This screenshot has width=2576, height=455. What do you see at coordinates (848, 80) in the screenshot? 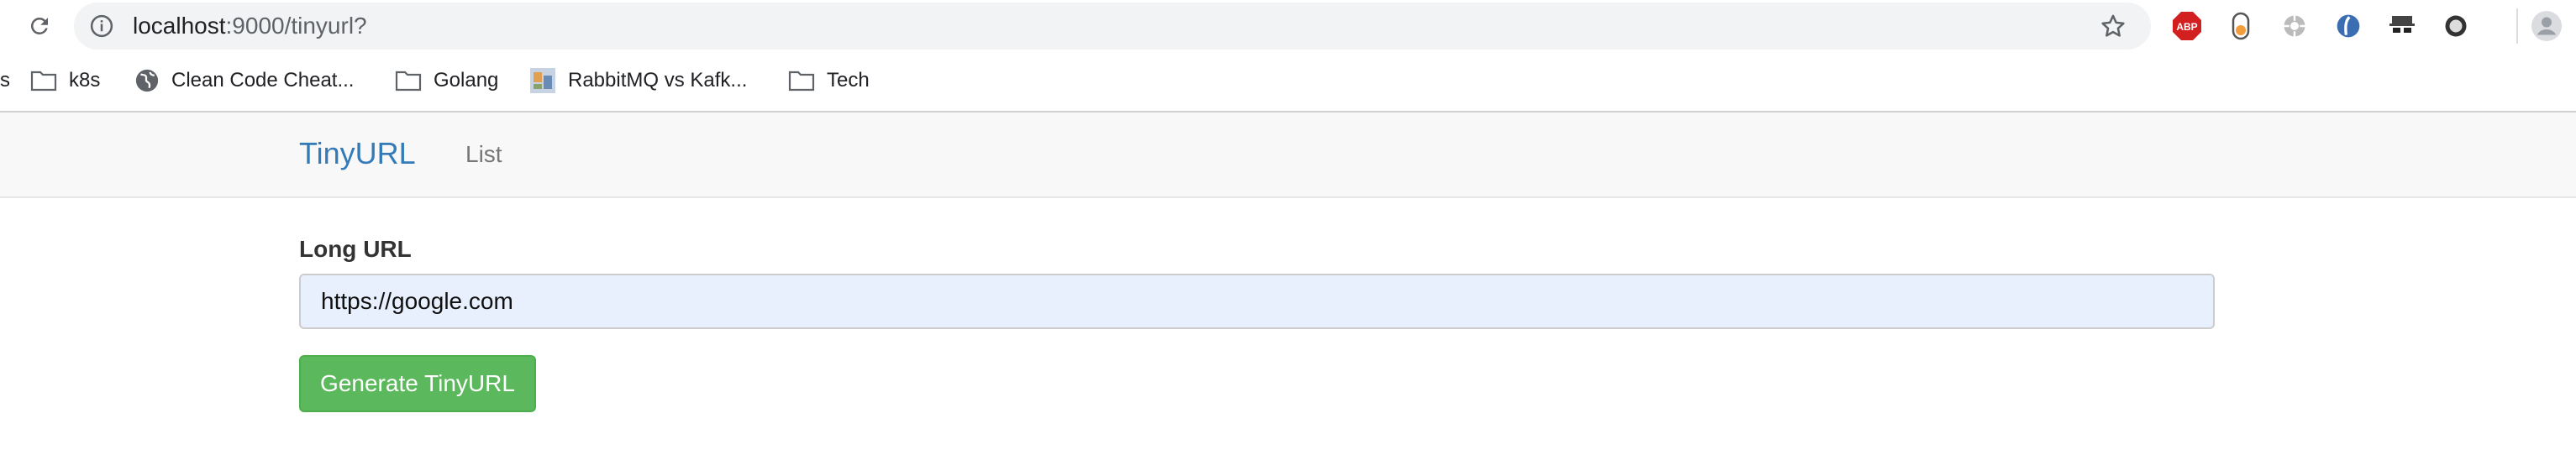
I see `bookmark-label: Tech` at bounding box center [848, 80].